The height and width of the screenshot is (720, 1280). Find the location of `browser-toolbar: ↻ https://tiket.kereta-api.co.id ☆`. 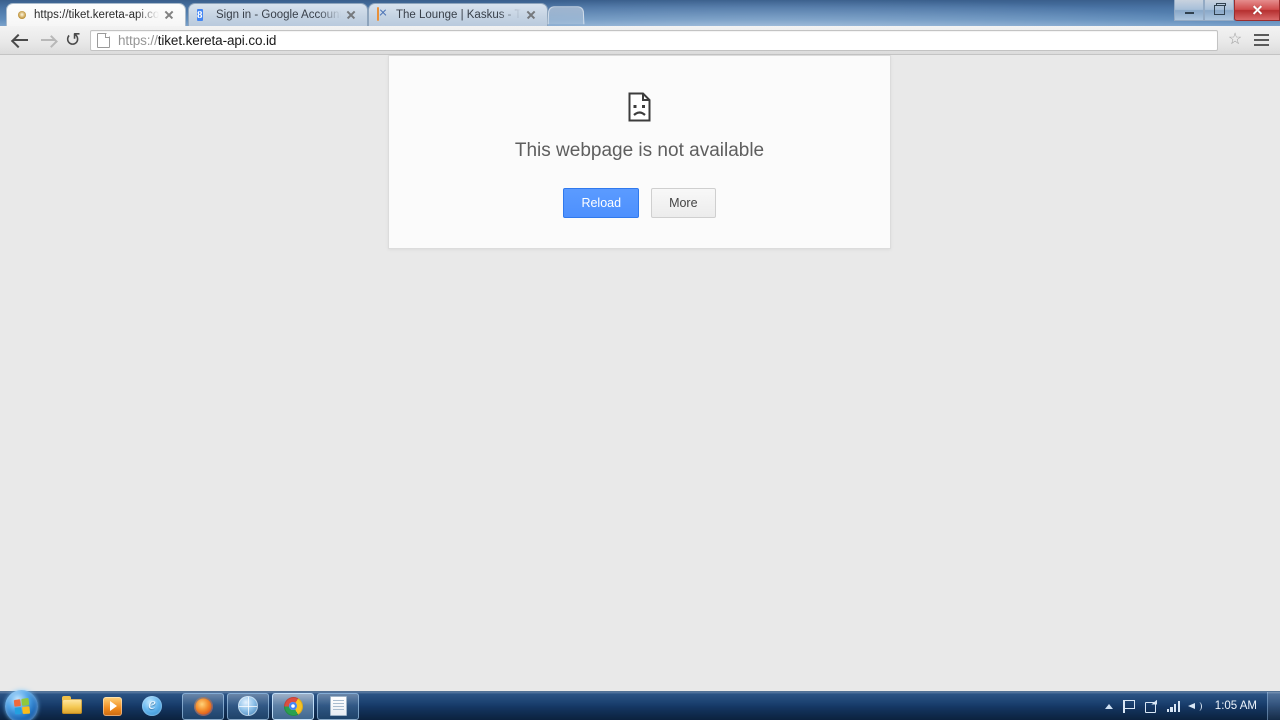

browser-toolbar: ↻ https://tiket.kereta-api.co.id ☆ is located at coordinates (640, 40).